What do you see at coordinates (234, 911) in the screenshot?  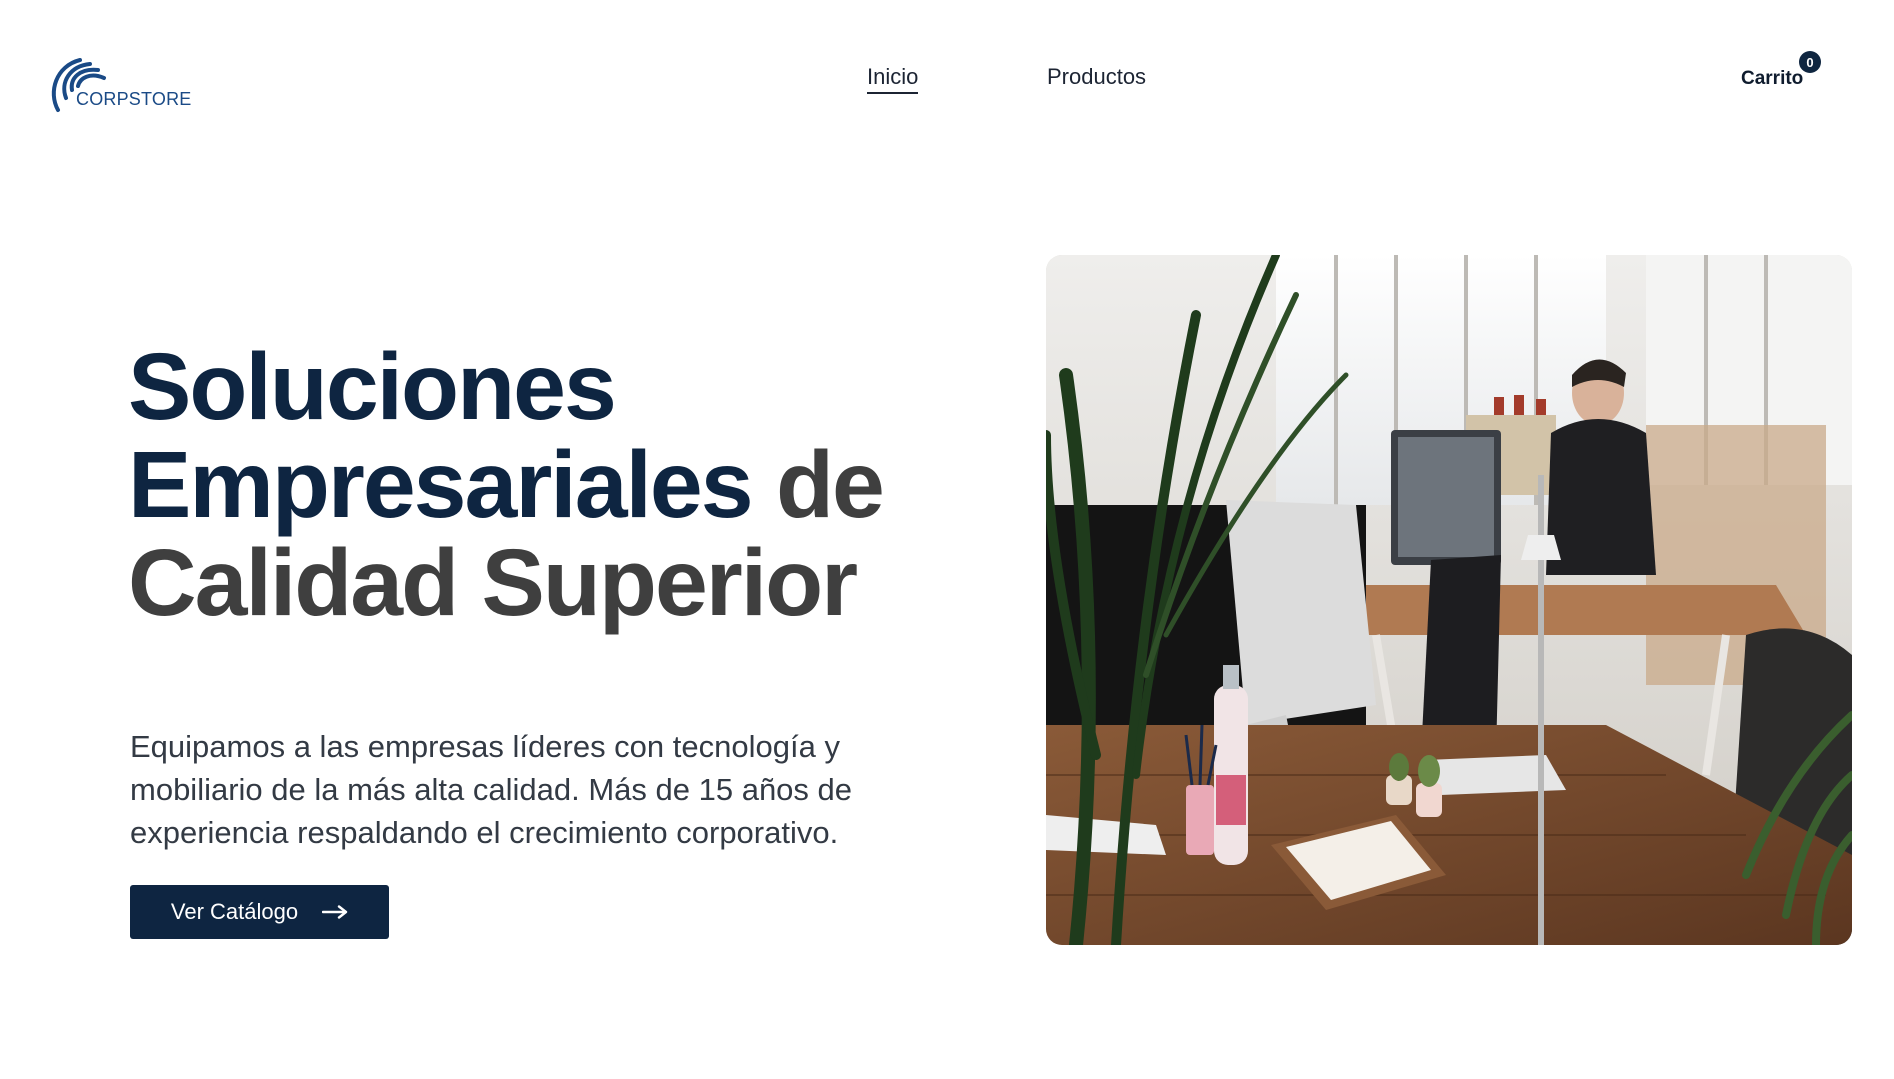 I see `view-catalog-label: Ver Catálogo` at bounding box center [234, 911].